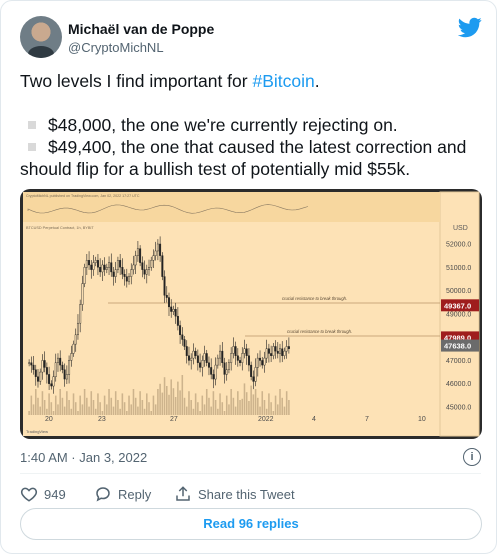 The height and width of the screenshot is (556, 499). Describe the element at coordinates (41, 37) in the screenshot. I see `avatar` at that location.